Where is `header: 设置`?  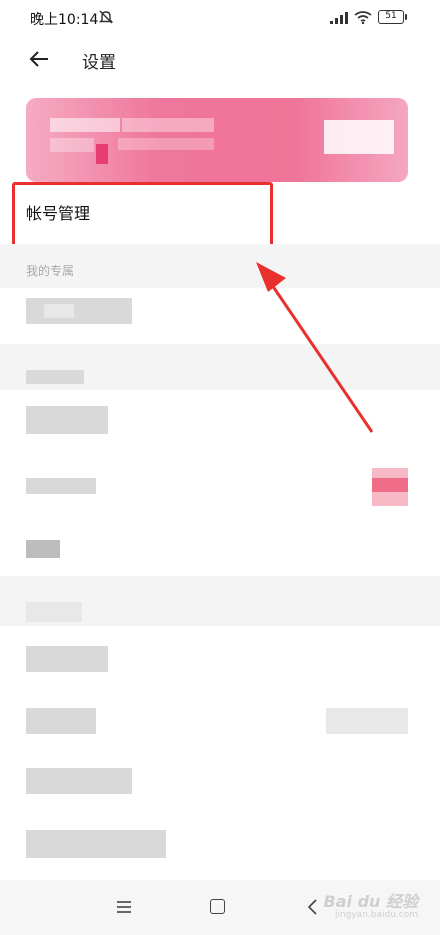 header: 设置 is located at coordinates (220, 59).